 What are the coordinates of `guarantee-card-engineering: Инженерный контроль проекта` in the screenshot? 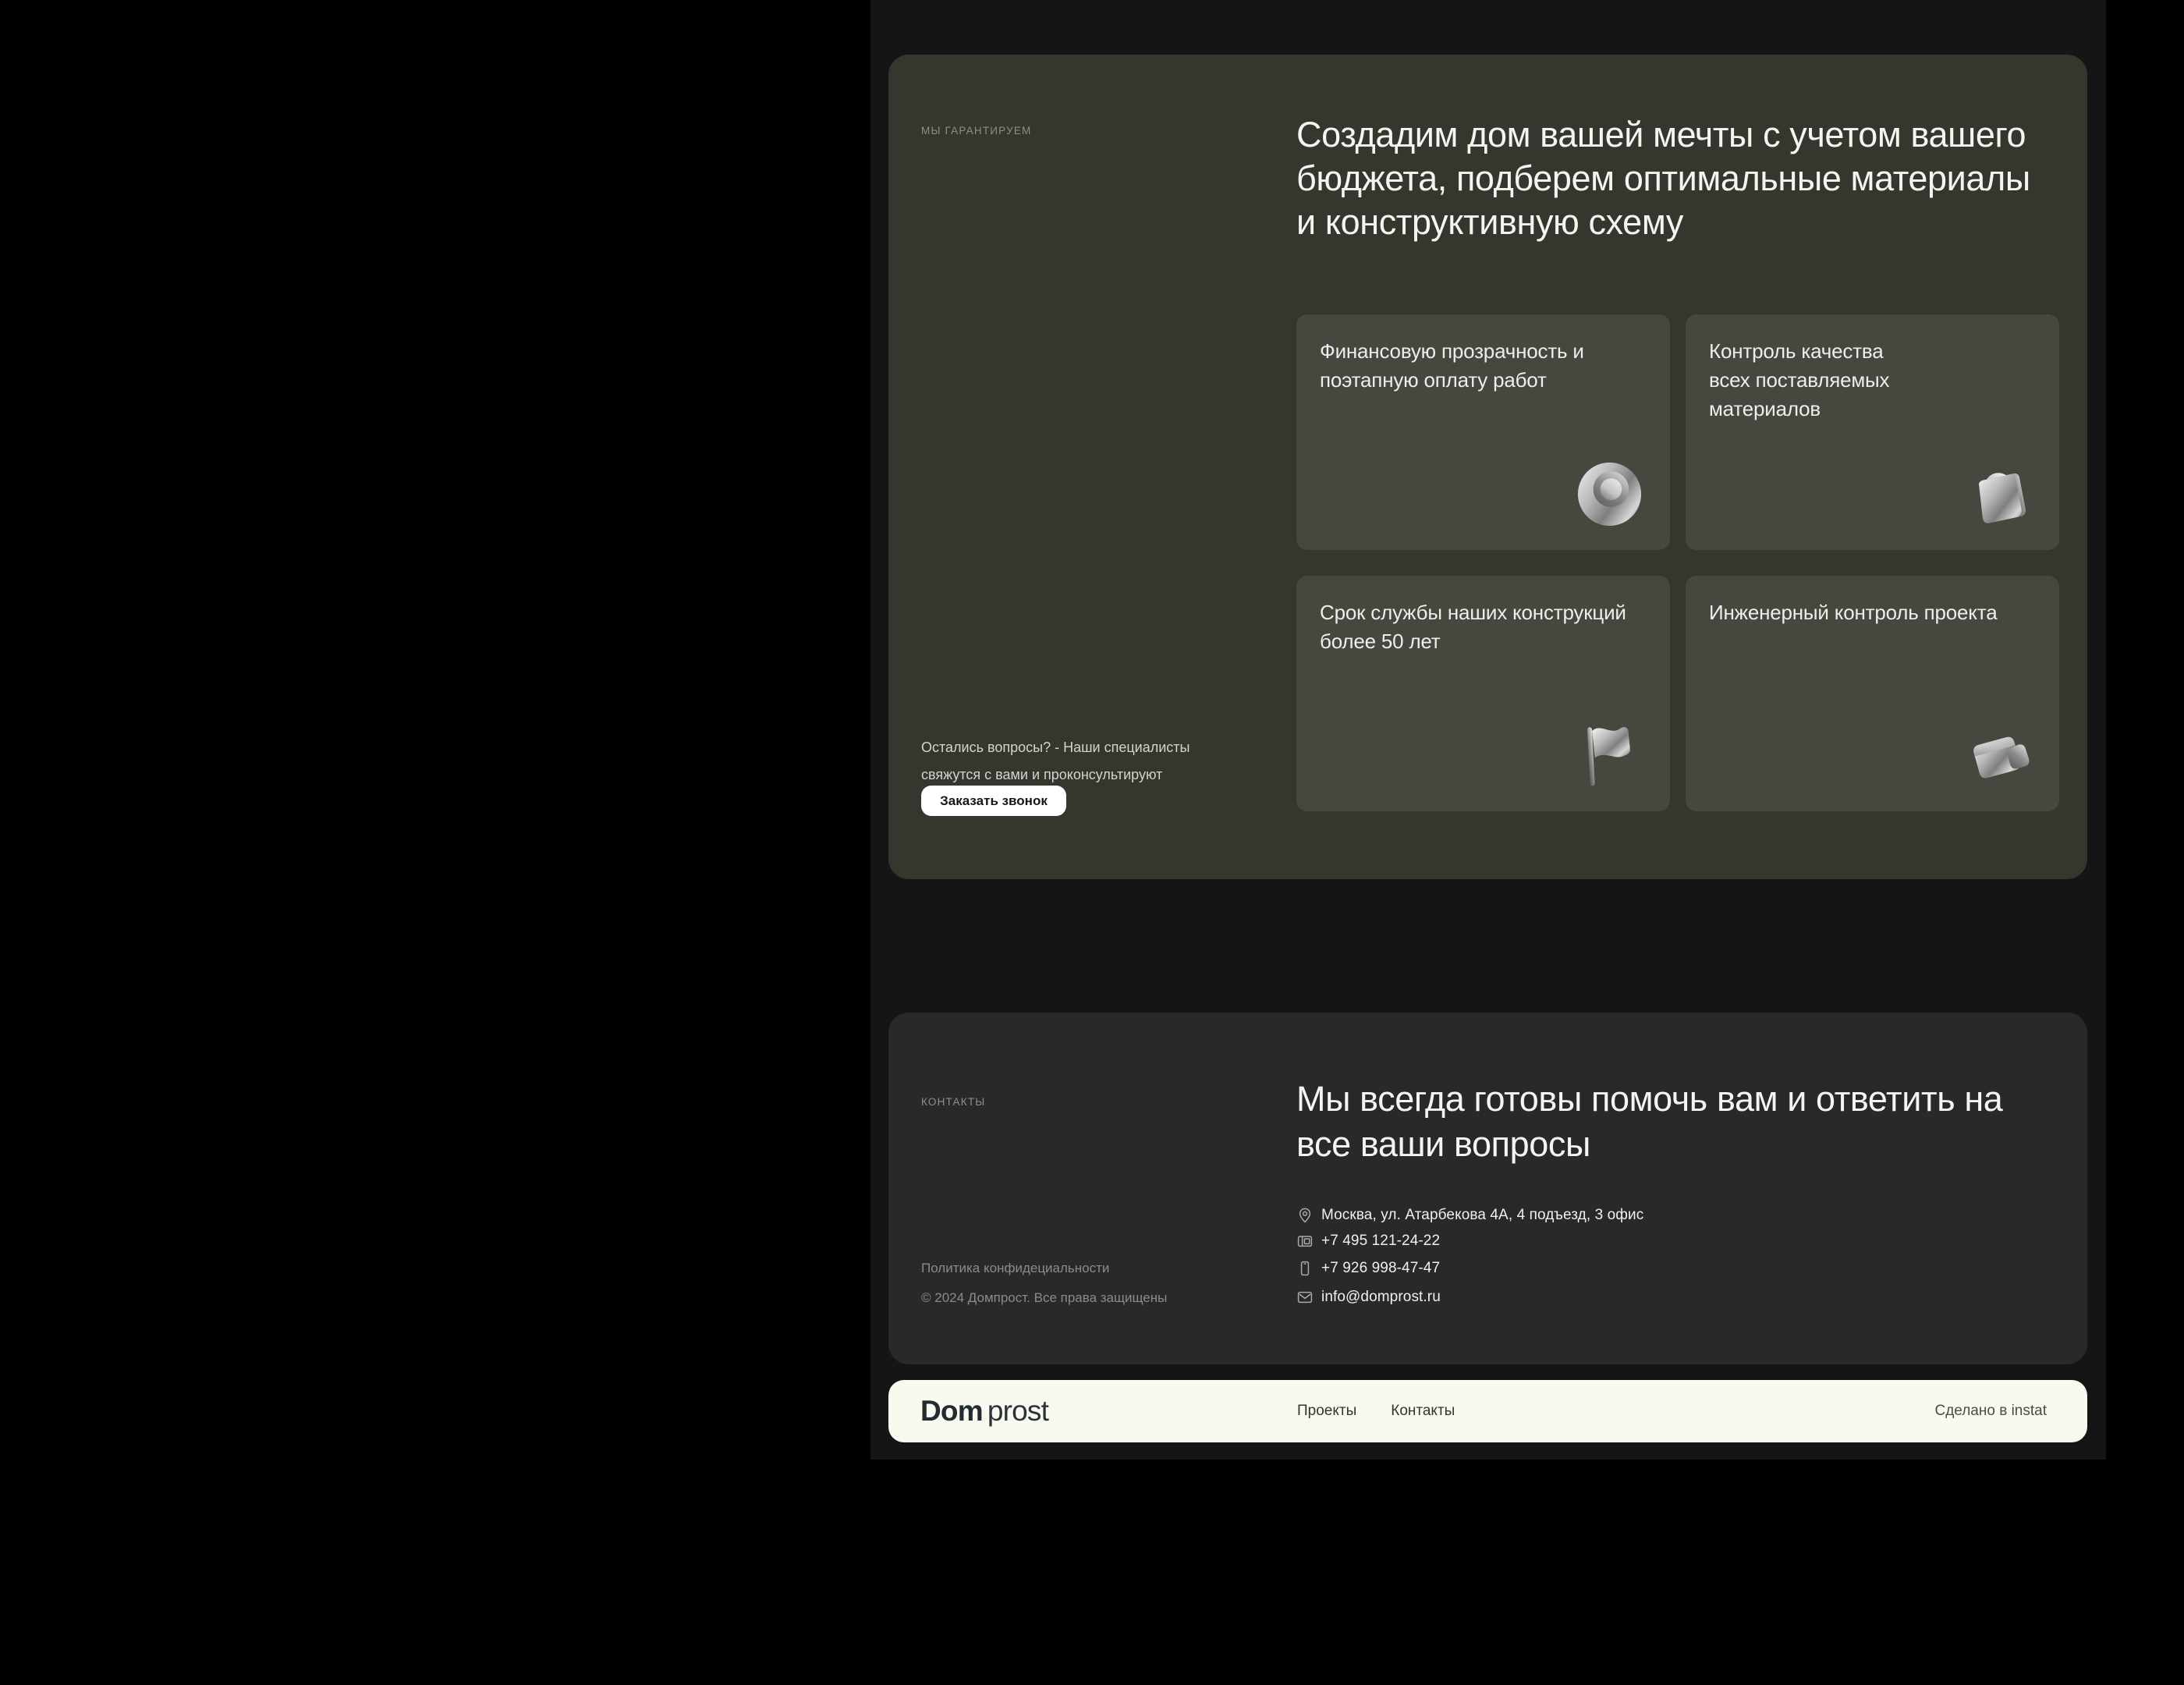 It's located at (1873, 693).